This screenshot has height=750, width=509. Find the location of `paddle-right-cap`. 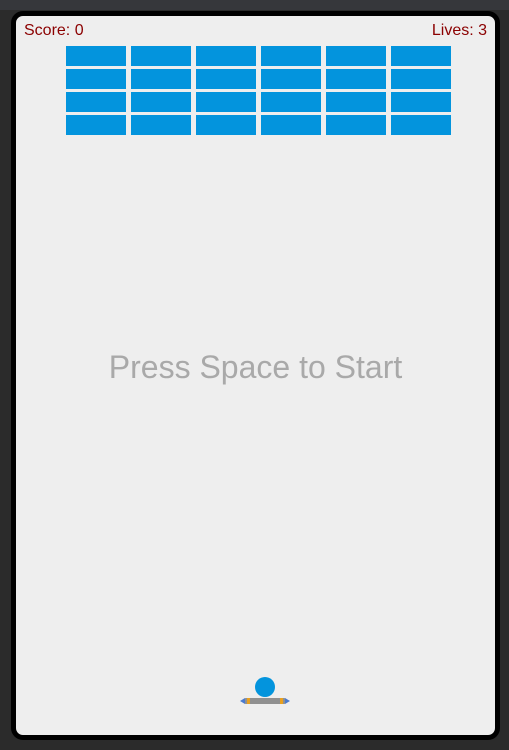

paddle-right-cap is located at coordinates (287, 701).